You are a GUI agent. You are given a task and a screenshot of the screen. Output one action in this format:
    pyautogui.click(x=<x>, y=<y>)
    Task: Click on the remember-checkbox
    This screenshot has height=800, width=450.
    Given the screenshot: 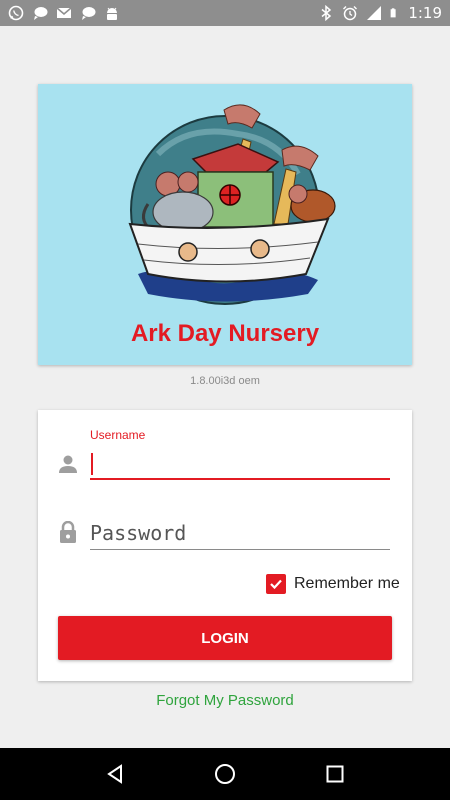 What is the action you would take?
    pyautogui.click(x=276, y=584)
    